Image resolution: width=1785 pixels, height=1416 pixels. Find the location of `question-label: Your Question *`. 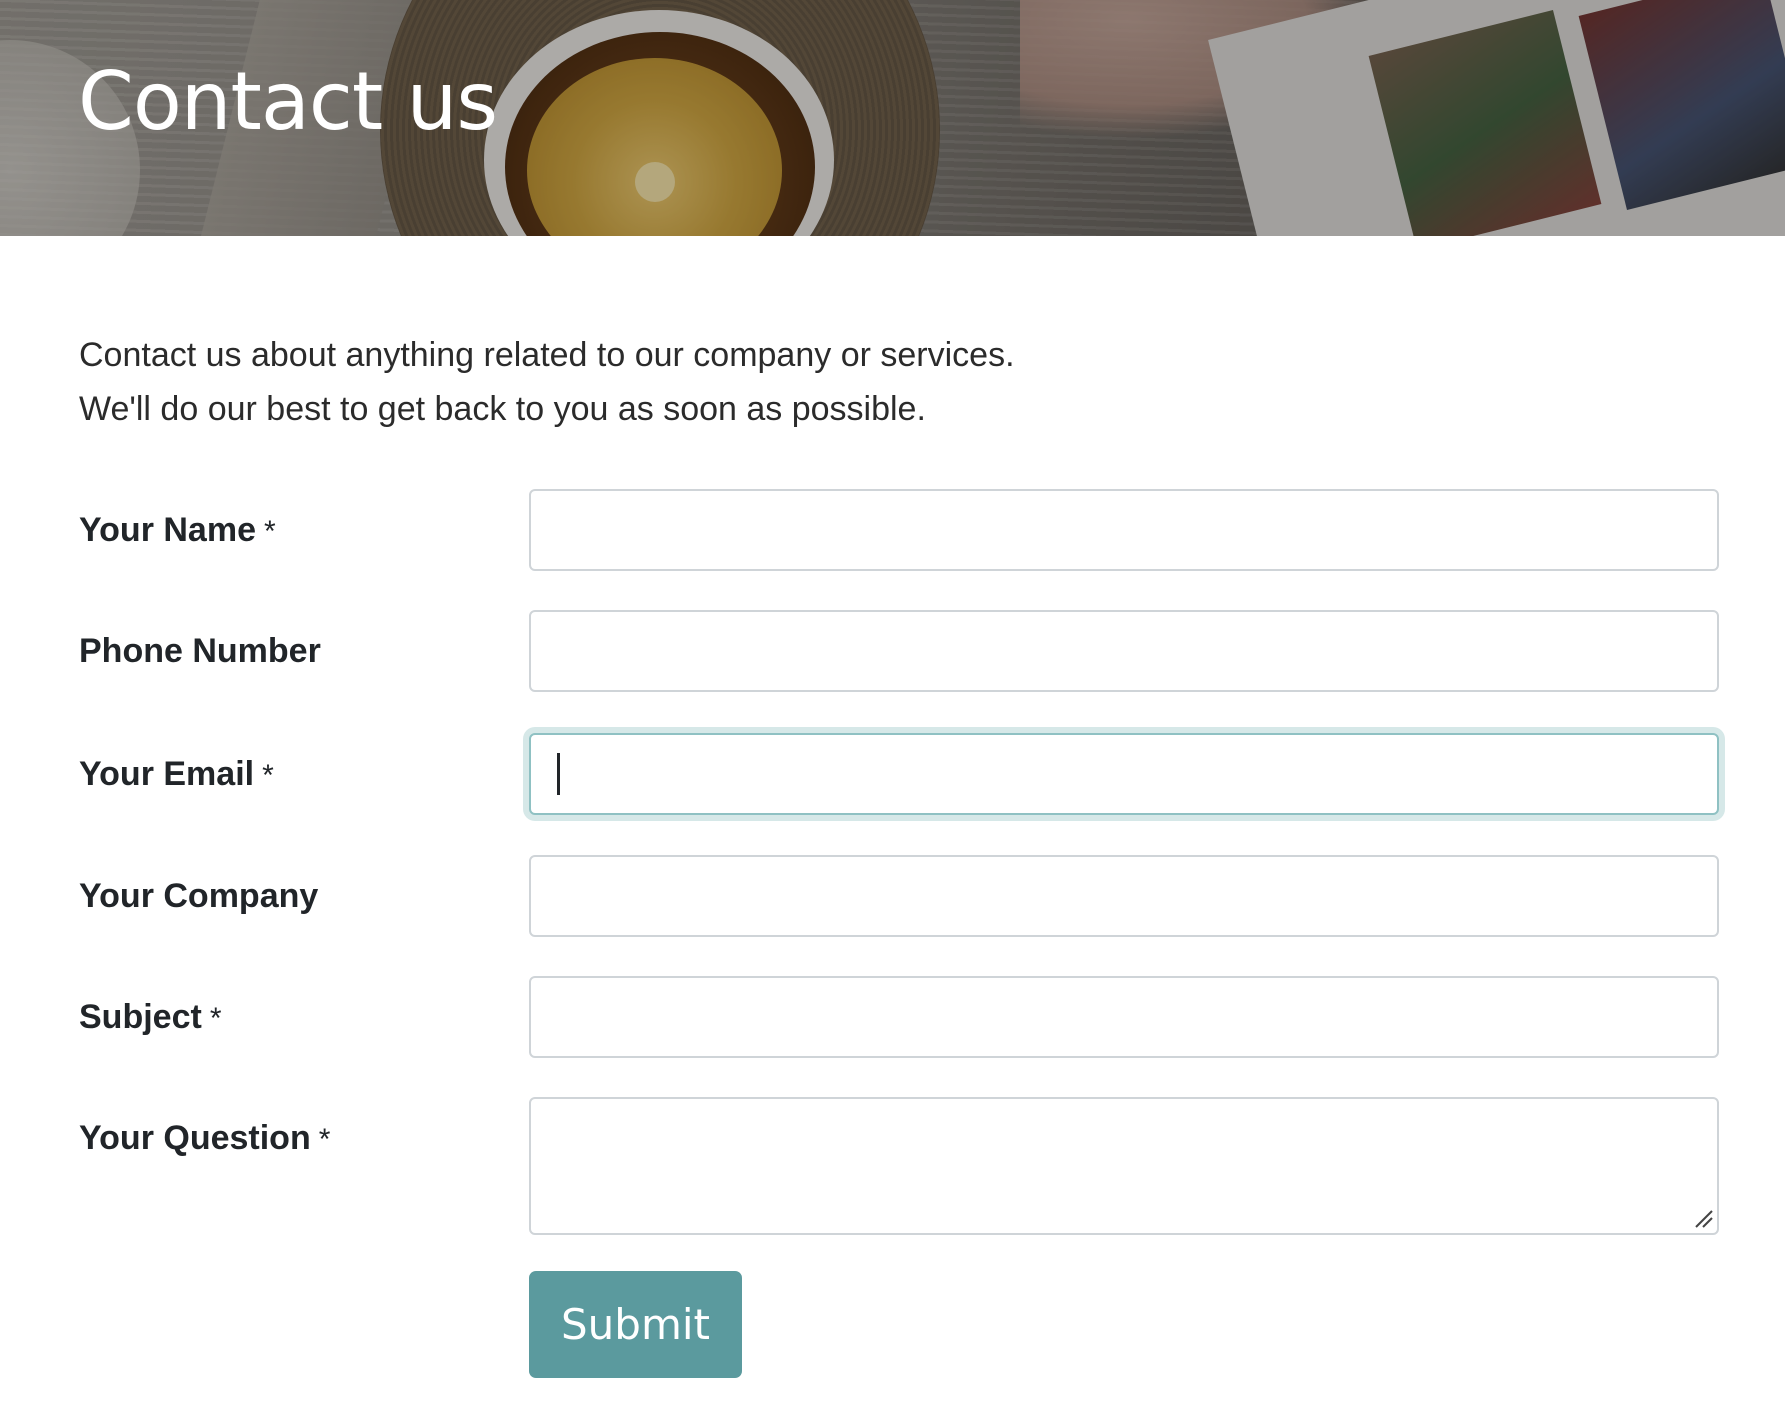

question-label: Your Question * is located at coordinates (204, 1139).